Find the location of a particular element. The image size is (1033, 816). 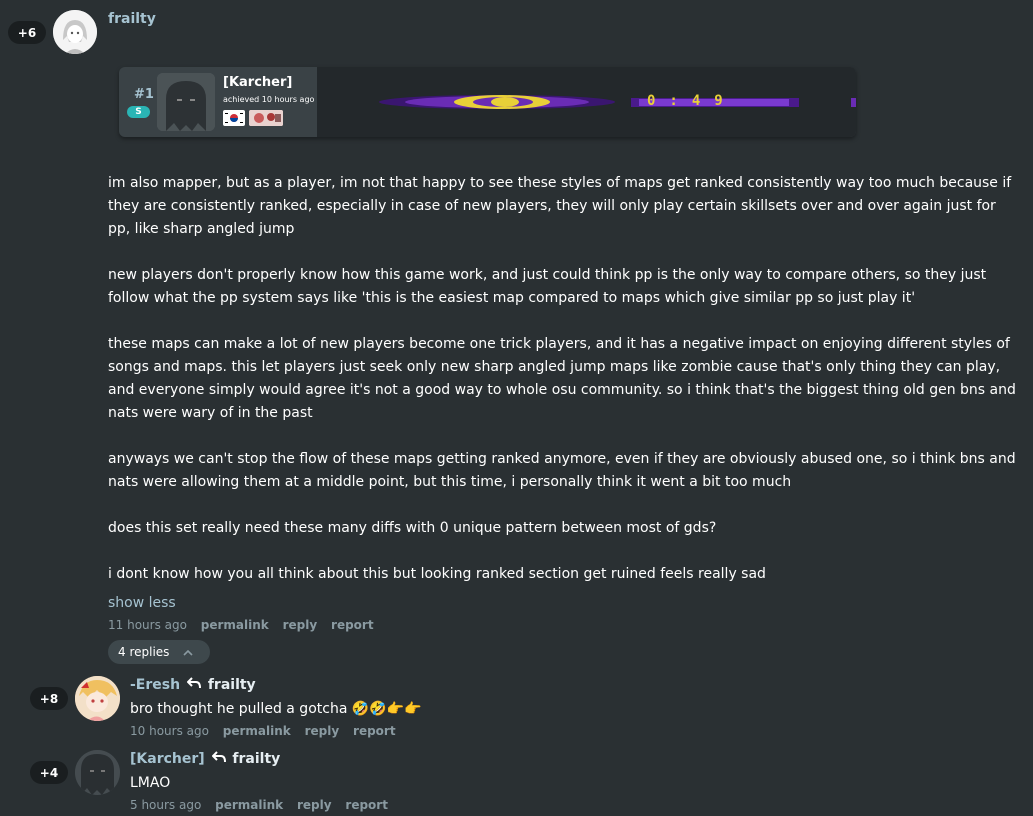

comment-username: frailty is located at coordinates (132, 19).